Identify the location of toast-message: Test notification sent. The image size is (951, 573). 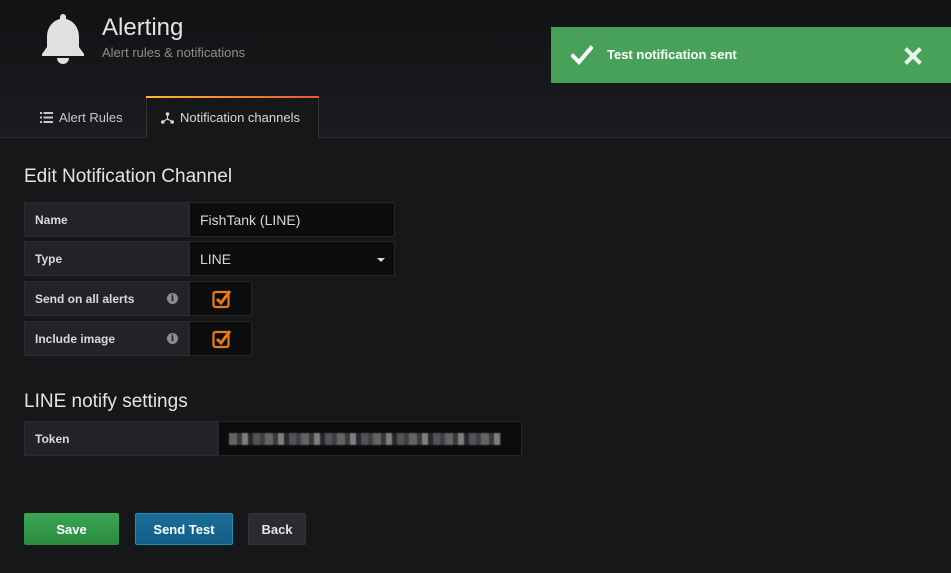
(672, 54).